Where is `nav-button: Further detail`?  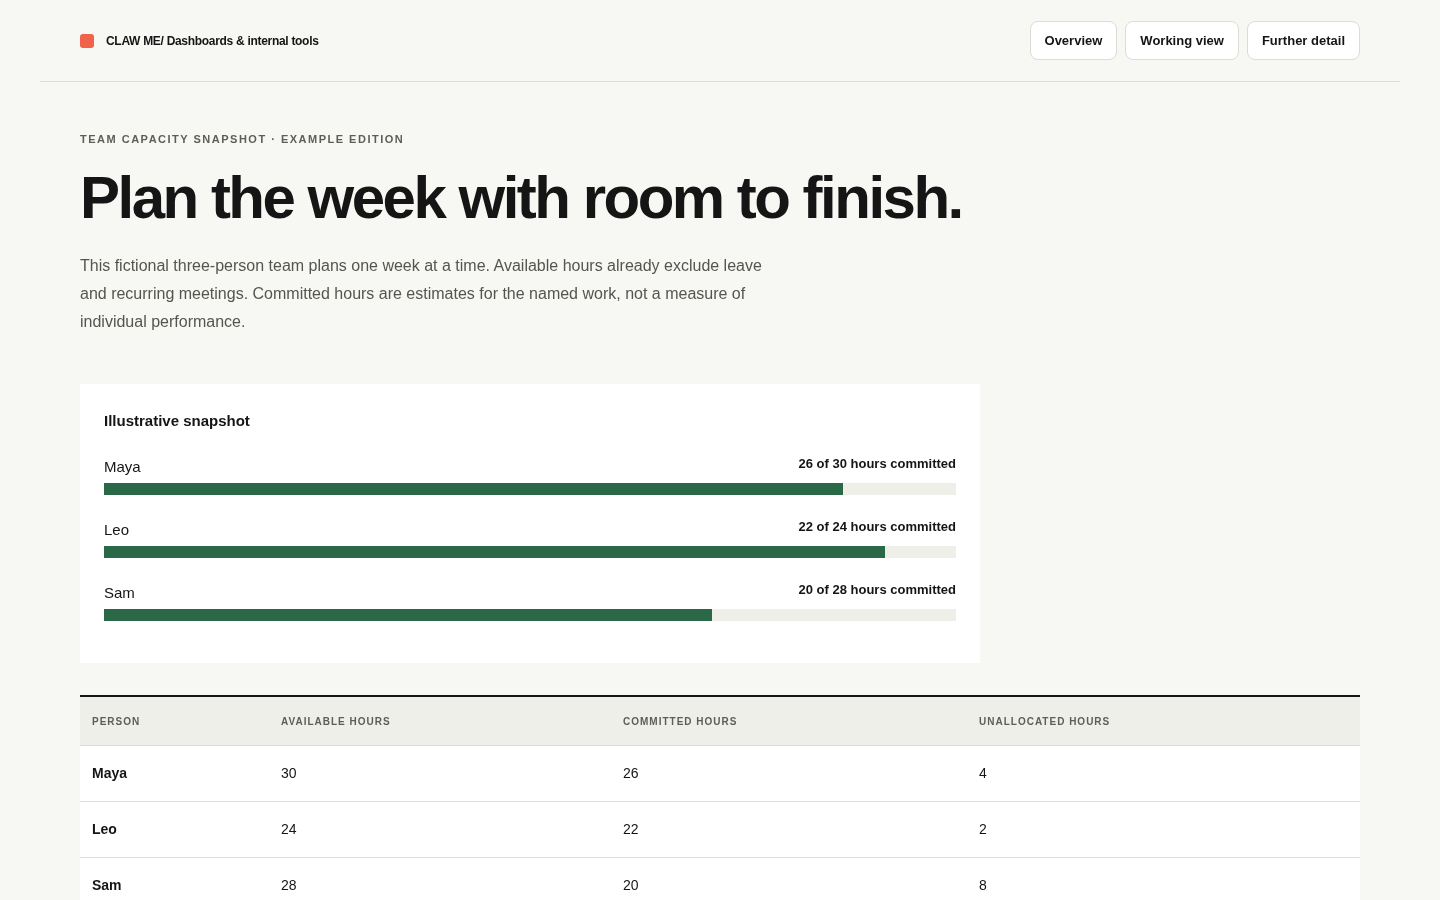 nav-button: Further detail is located at coordinates (1303, 40).